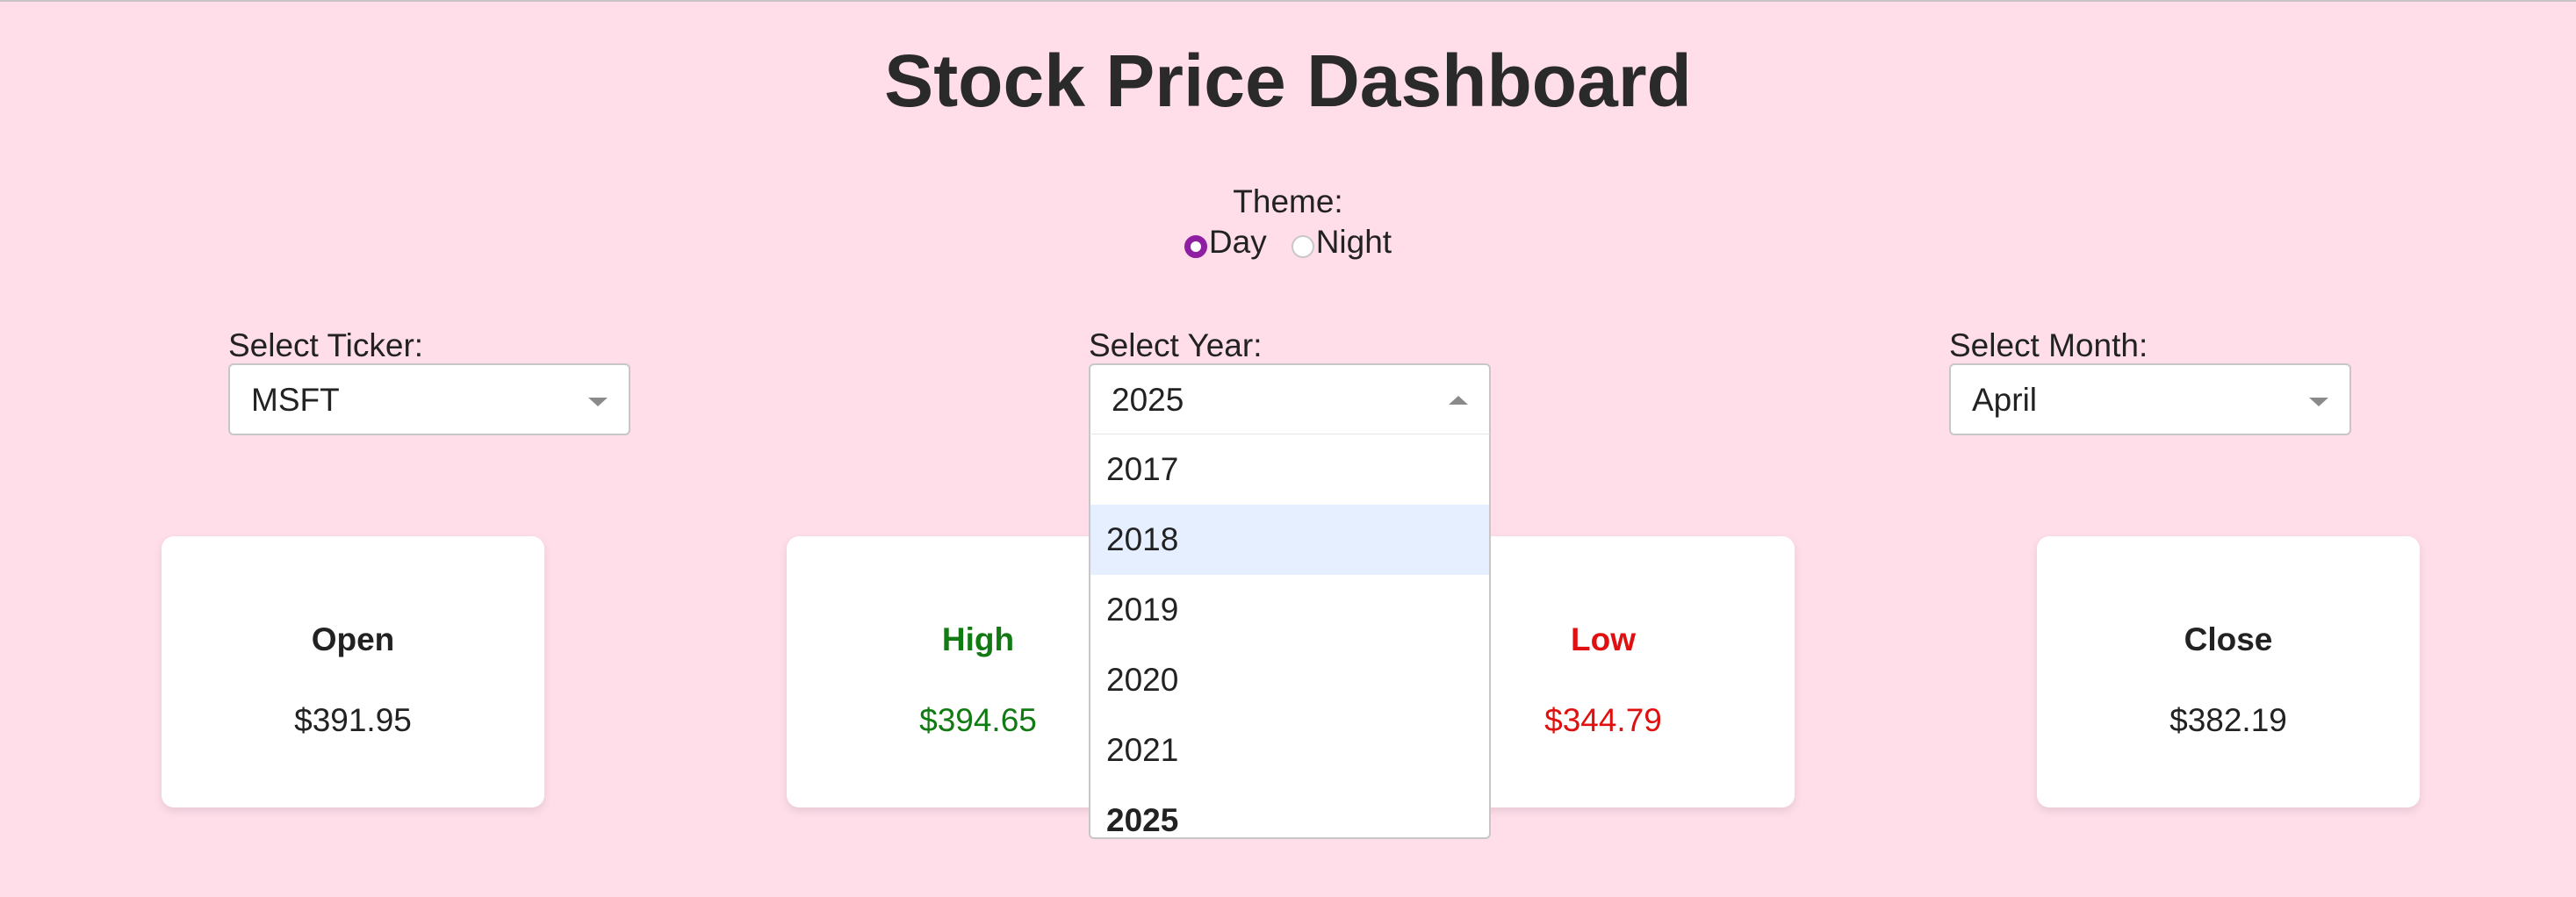 This screenshot has height=897, width=2576. I want to click on theme-option-night-label: Night, so click(1353, 242).